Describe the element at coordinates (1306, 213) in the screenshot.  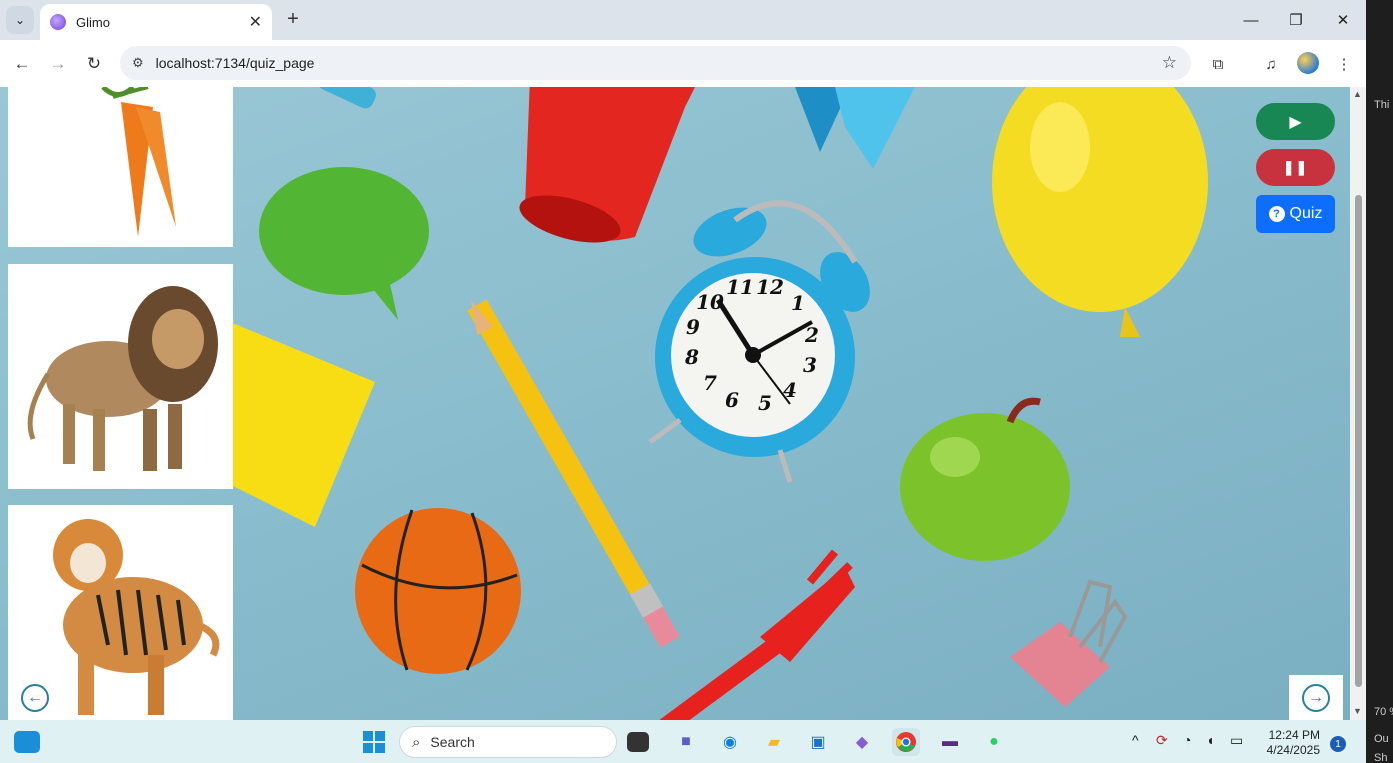
I see `quiz-label: Quiz` at that location.